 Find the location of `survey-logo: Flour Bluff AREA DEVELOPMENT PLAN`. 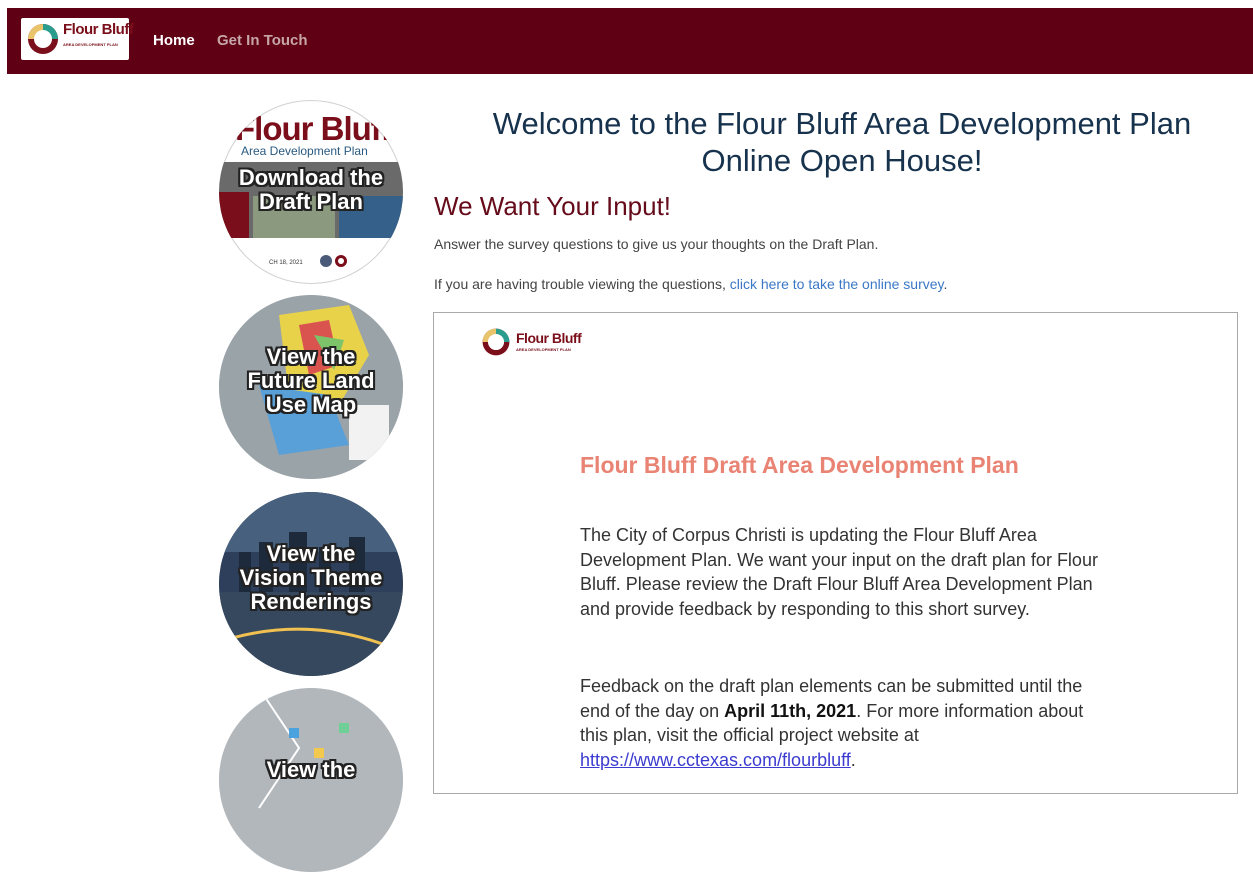

survey-logo: Flour Bluff AREA DEVELOPMENT PLAN is located at coordinates (530, 344).